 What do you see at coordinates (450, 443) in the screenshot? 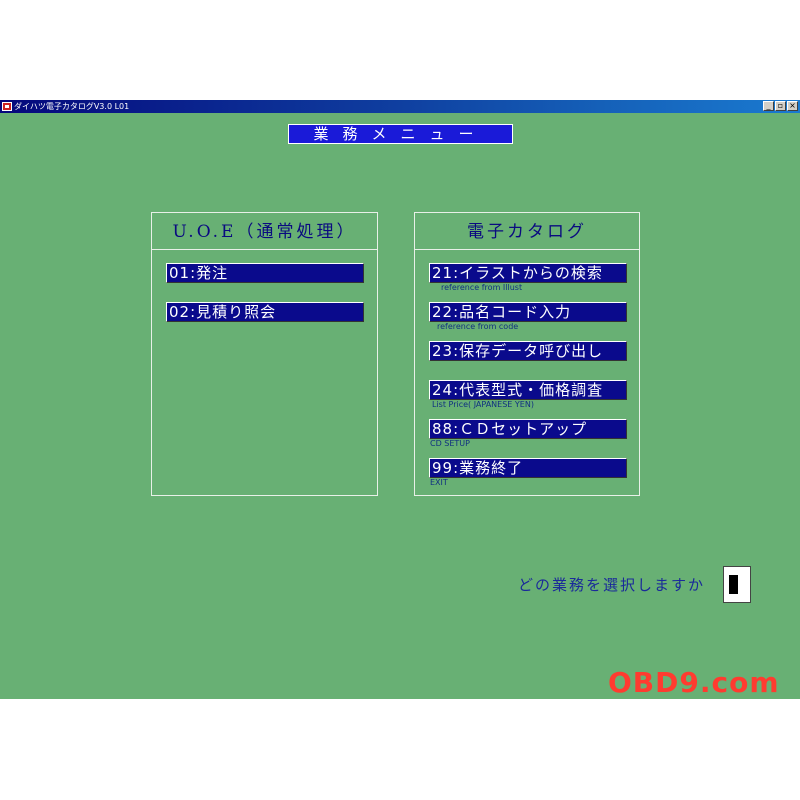
I see `menu-item-88-subtitle: CD SETUP` at bounding box center [450, 443].